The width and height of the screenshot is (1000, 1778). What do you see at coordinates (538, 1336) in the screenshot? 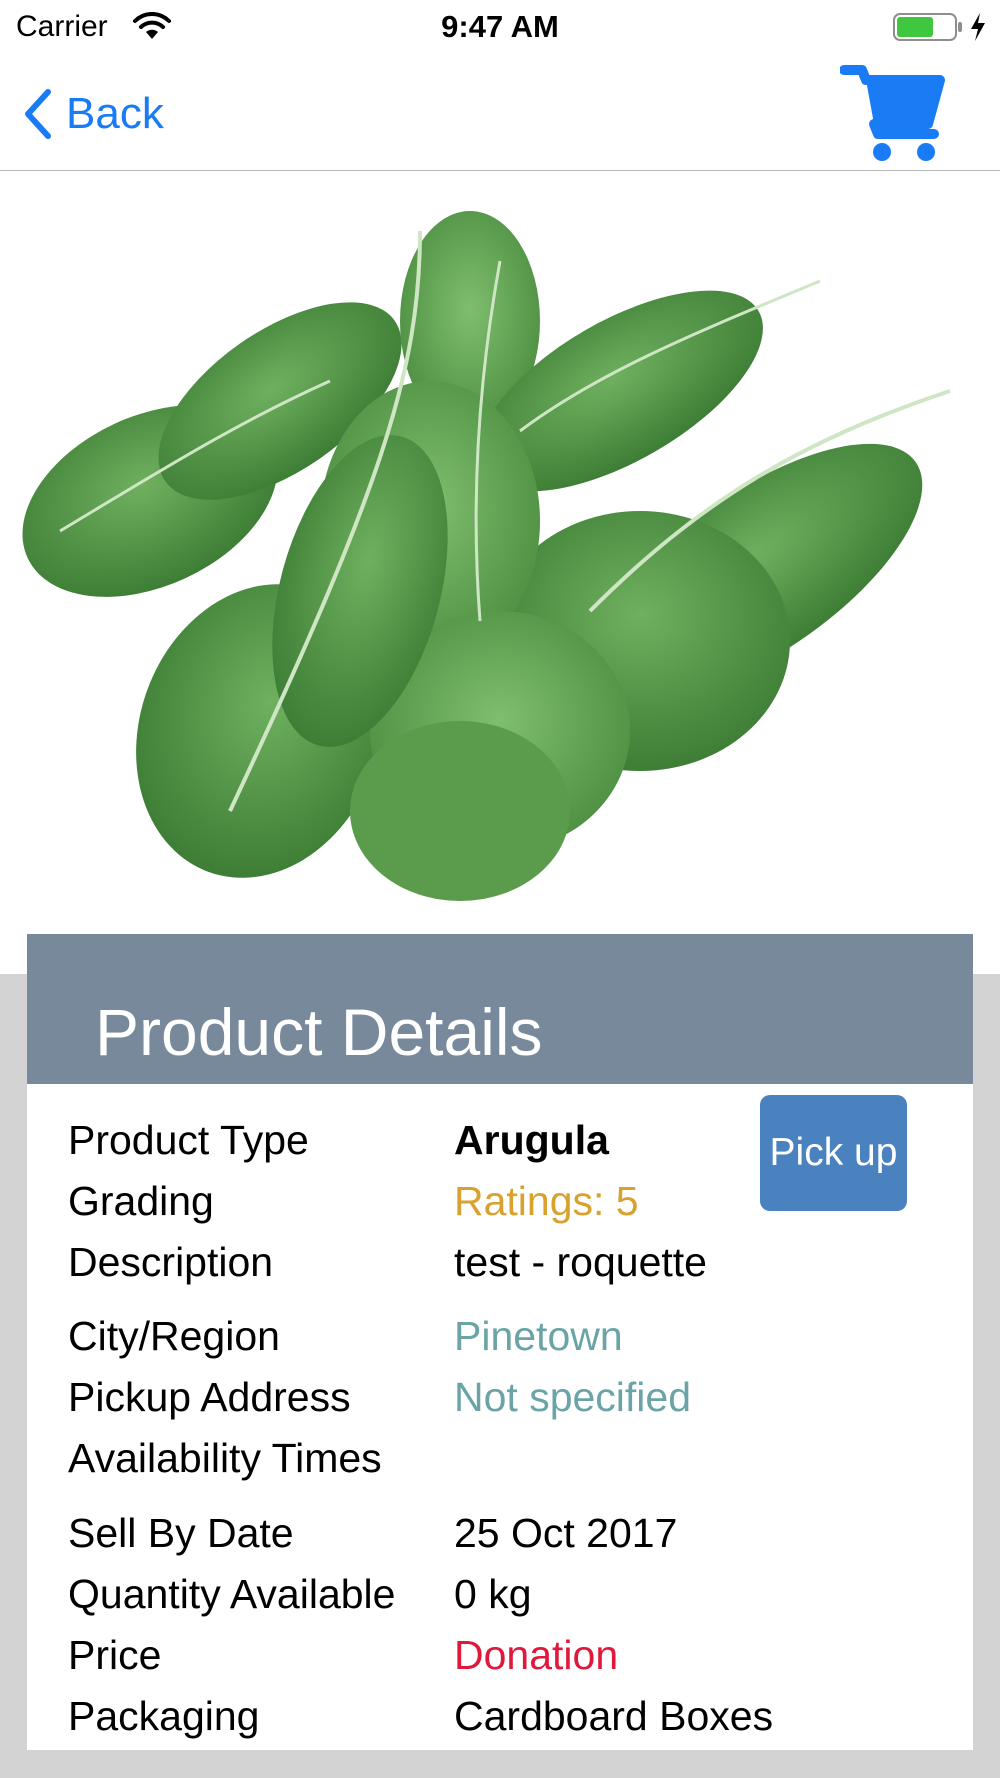
I see `detail-value: Pinetown` at bounding box center [538, 1336].